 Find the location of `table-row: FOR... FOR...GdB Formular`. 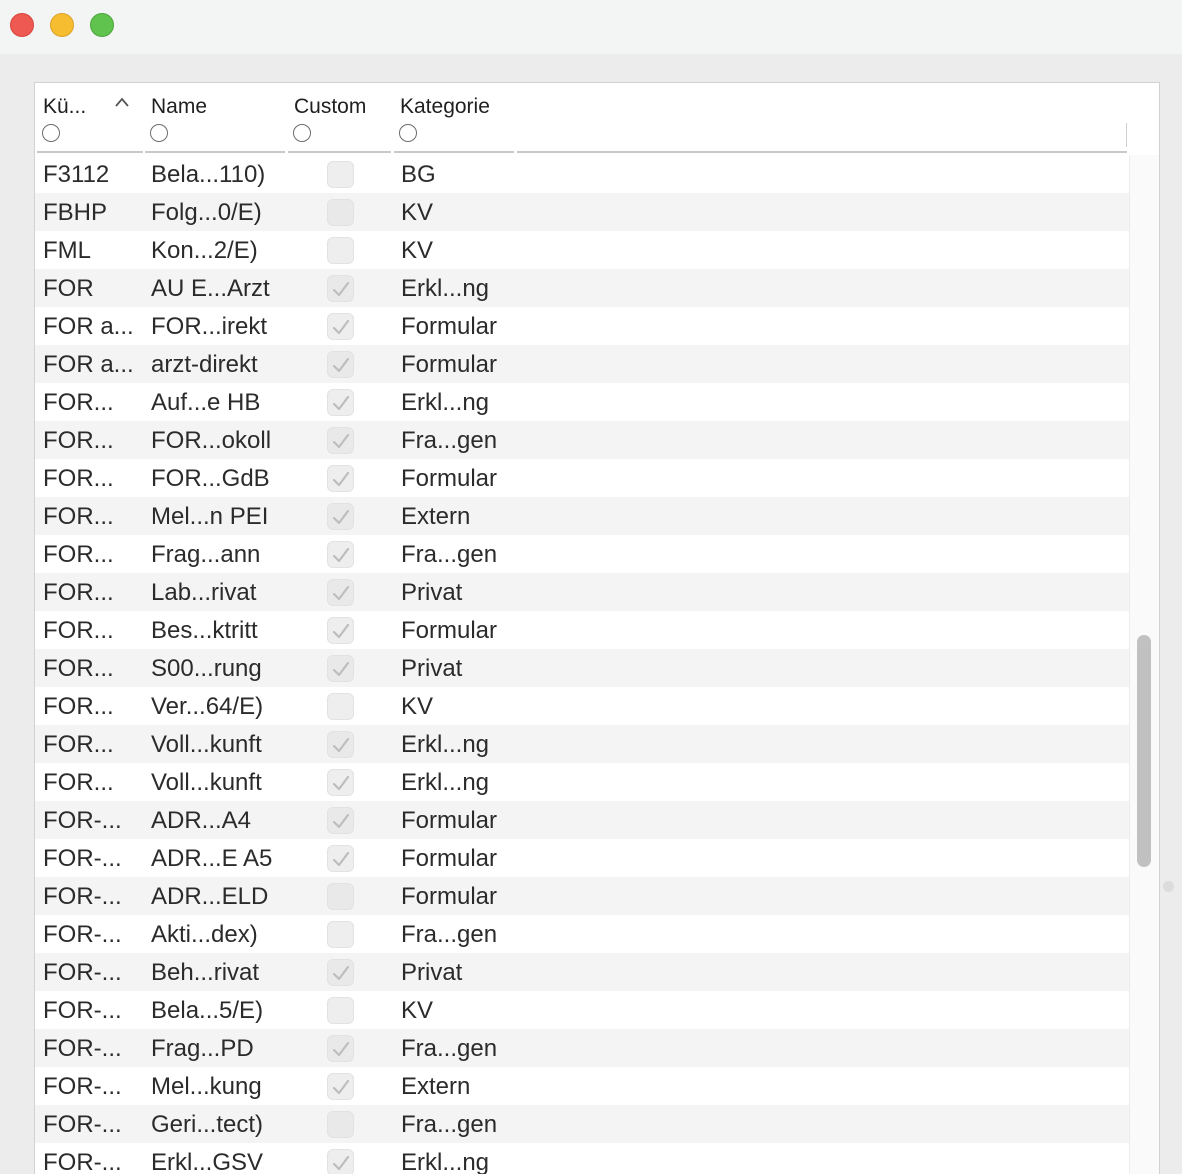

table-row: FOR... FOR...GdB Formular is located at coordinates (582, 478).